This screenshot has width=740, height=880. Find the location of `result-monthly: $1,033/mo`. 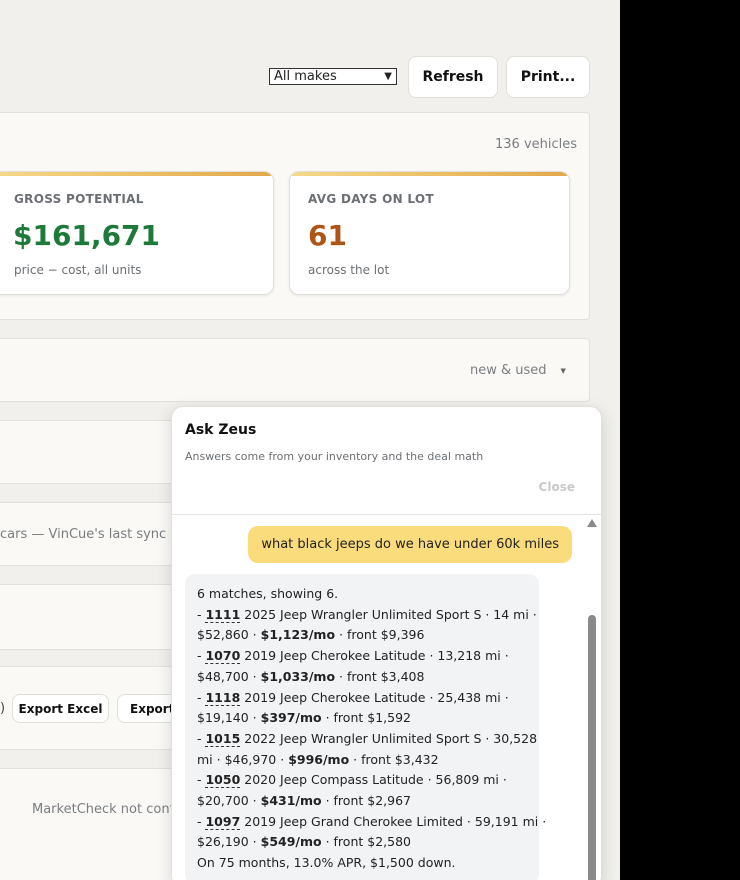

result-monthly: $1,033/mo is located at coordinates (298, 676).